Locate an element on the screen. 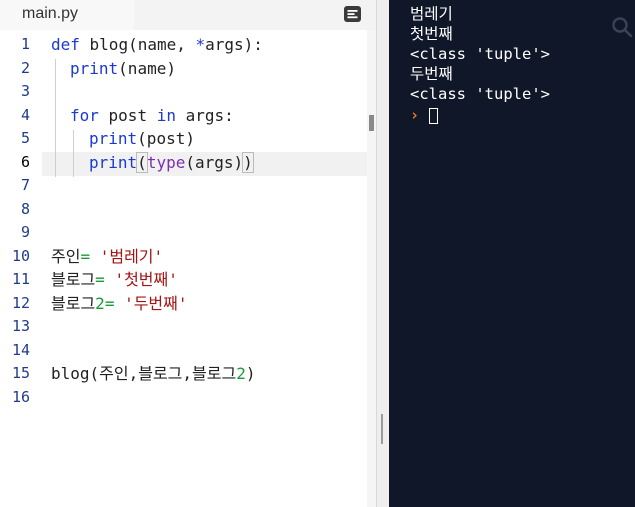 The image size is (635, 507). code-line-1: def blog(name, *args): is located at coordinates (157, 45).